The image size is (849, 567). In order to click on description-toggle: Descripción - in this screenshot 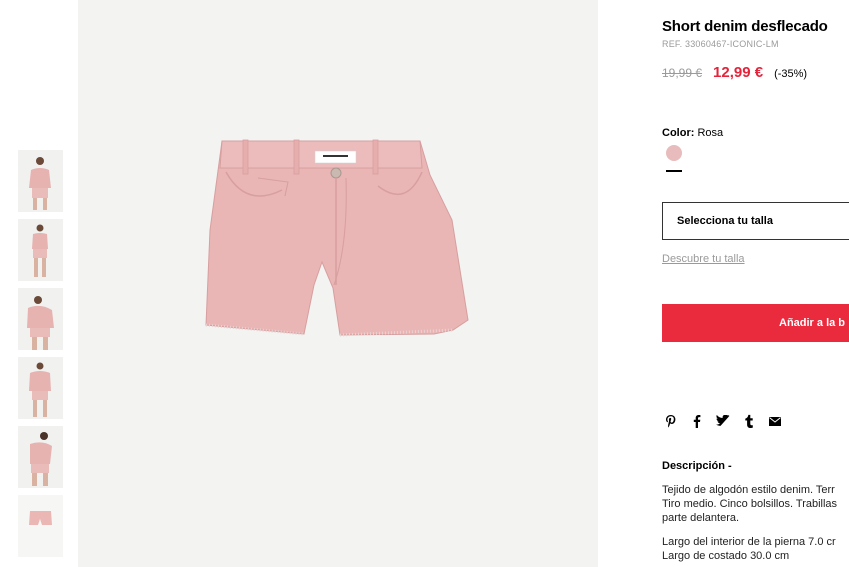, I will do `click(697, 466)`.